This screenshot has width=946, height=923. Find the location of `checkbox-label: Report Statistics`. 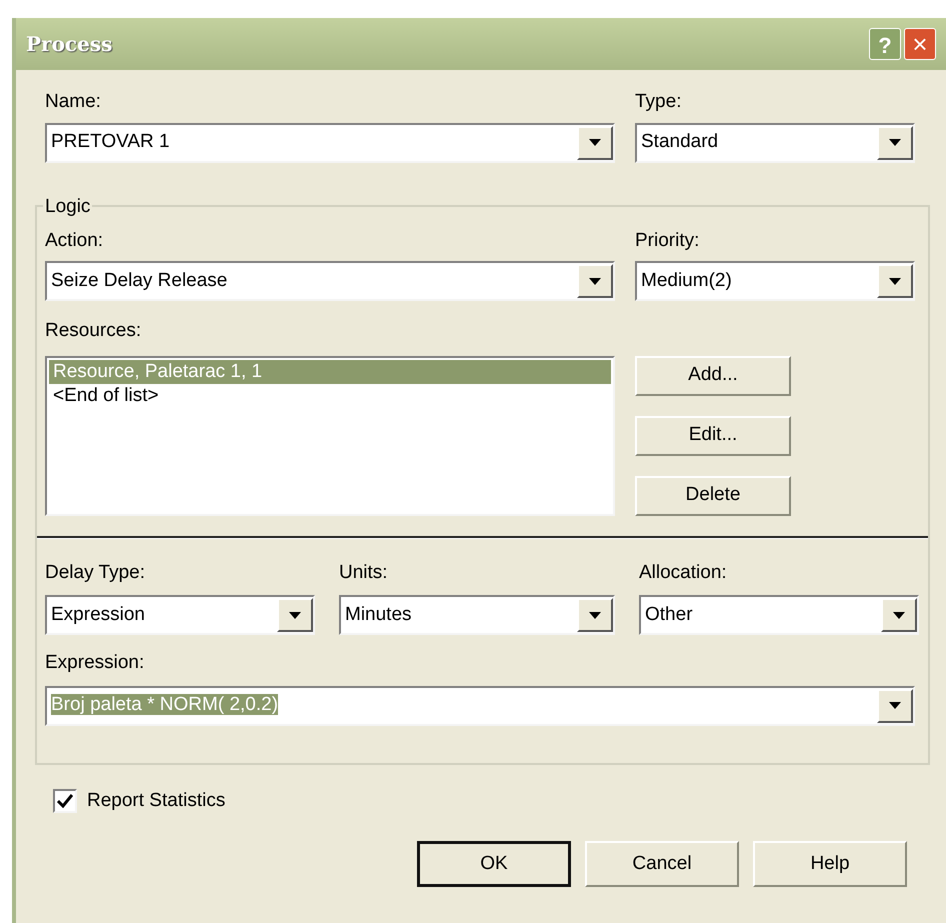

checkbox-label: Report Statistics is located at coordinates (156, 800).